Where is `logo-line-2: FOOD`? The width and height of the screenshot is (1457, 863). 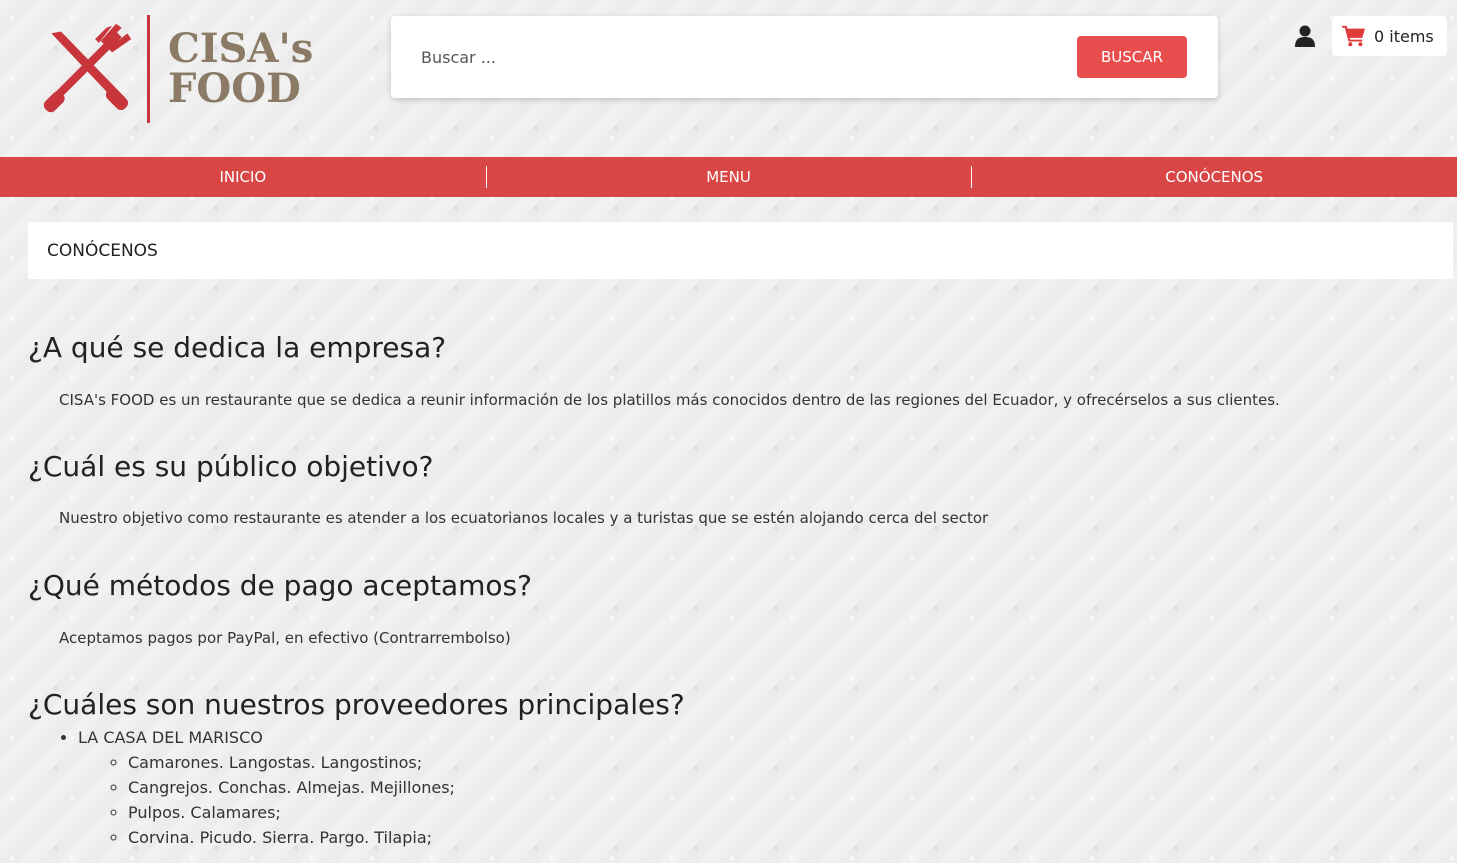 logo-line-2: FOOD is located at coordinates (234, 88).